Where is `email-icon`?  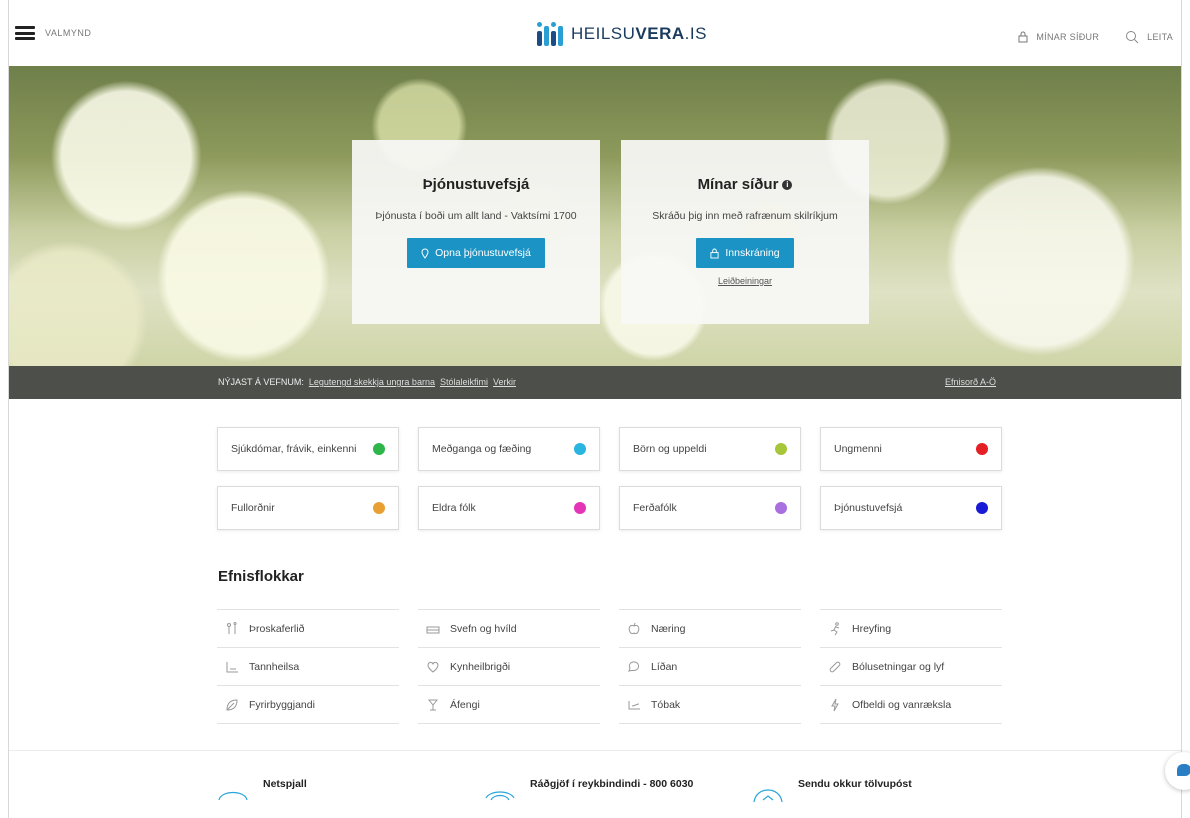 email-icon is located at coordinates (768, 795).